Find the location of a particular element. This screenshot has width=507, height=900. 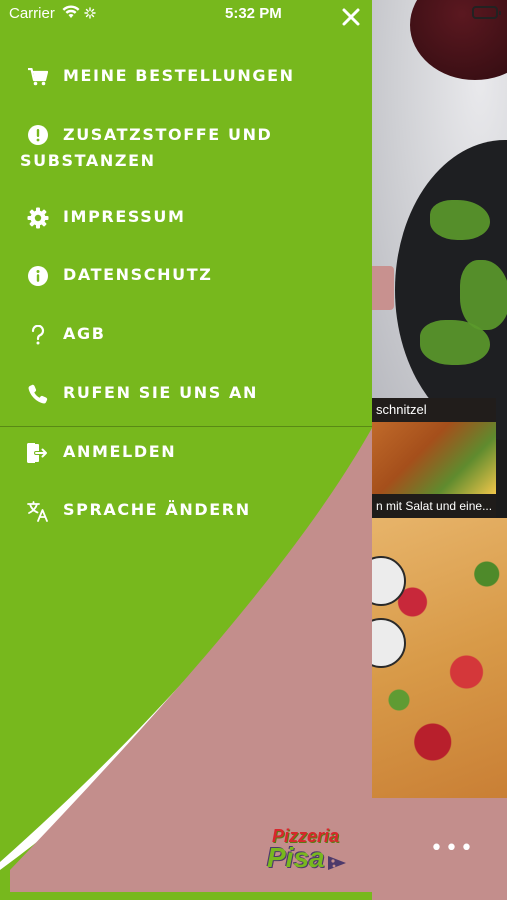

menu-item-login: ANMELDEN is located at coordinates (186, 453).